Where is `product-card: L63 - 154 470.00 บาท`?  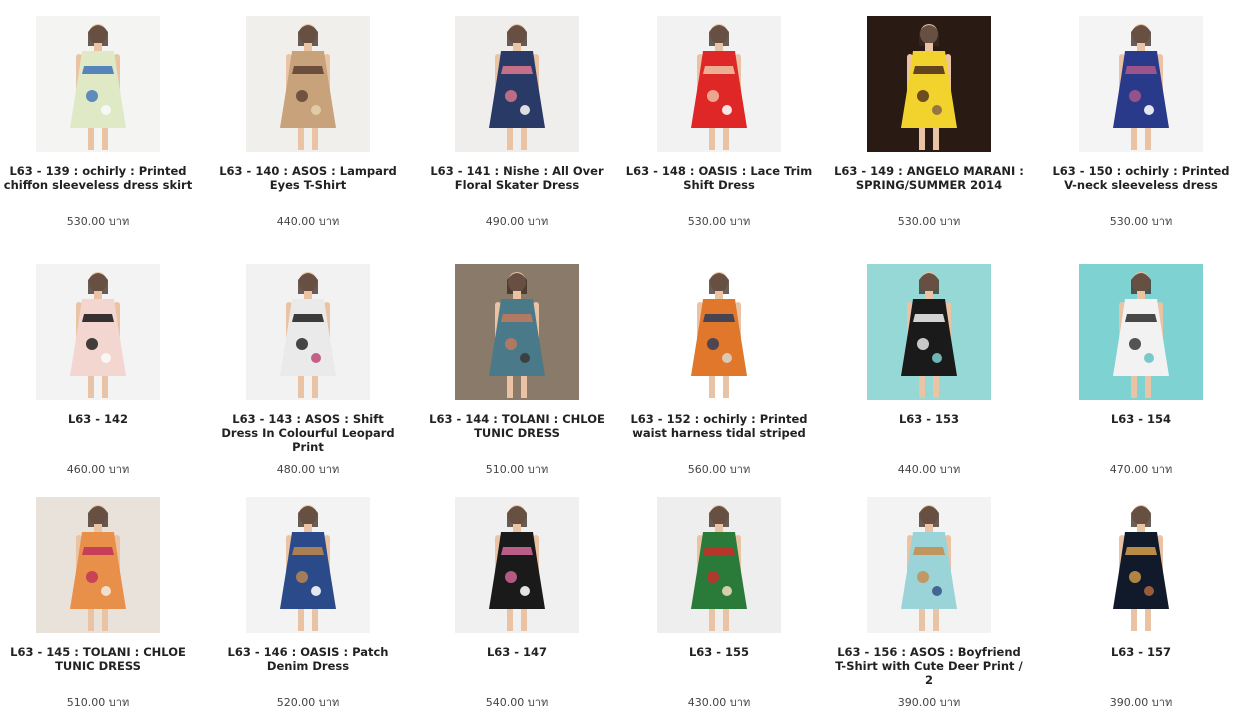 product-card: L63 - 154 470.00 บาท is located at coordinates (1141, 379).